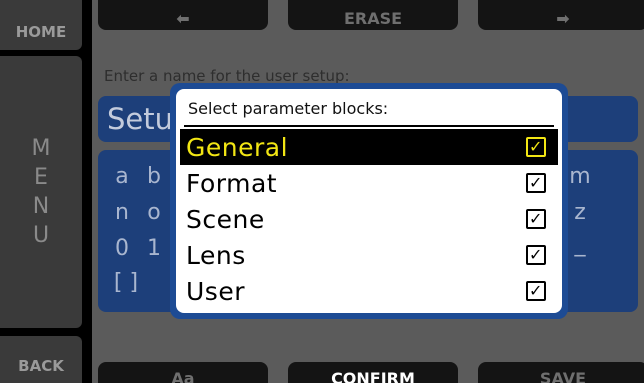  Describe the element at coordinates (41, 177) in the screenshot. I see `menu-letter: E` at that location.